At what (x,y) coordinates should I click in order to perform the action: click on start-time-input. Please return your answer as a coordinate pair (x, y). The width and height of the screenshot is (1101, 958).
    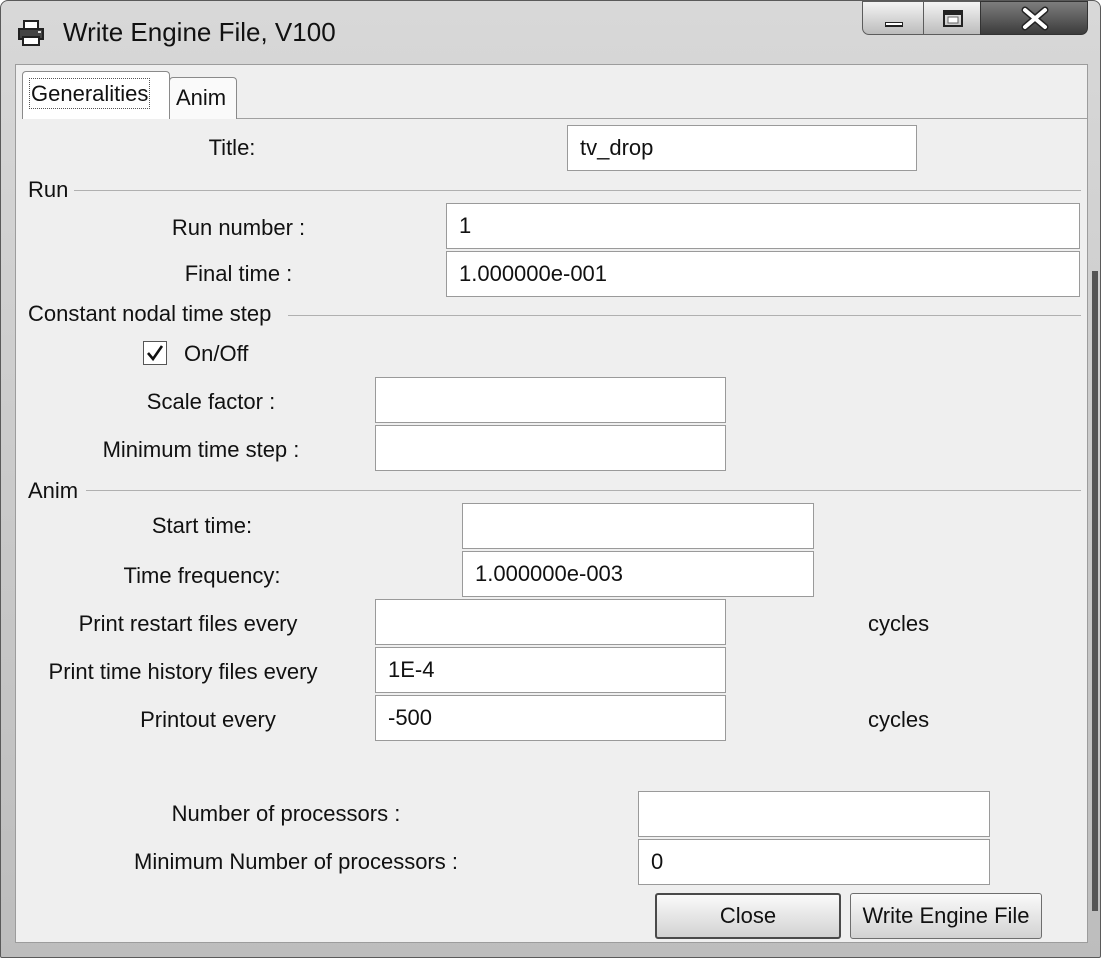
    Looking at the image, I should click on (638, 526).